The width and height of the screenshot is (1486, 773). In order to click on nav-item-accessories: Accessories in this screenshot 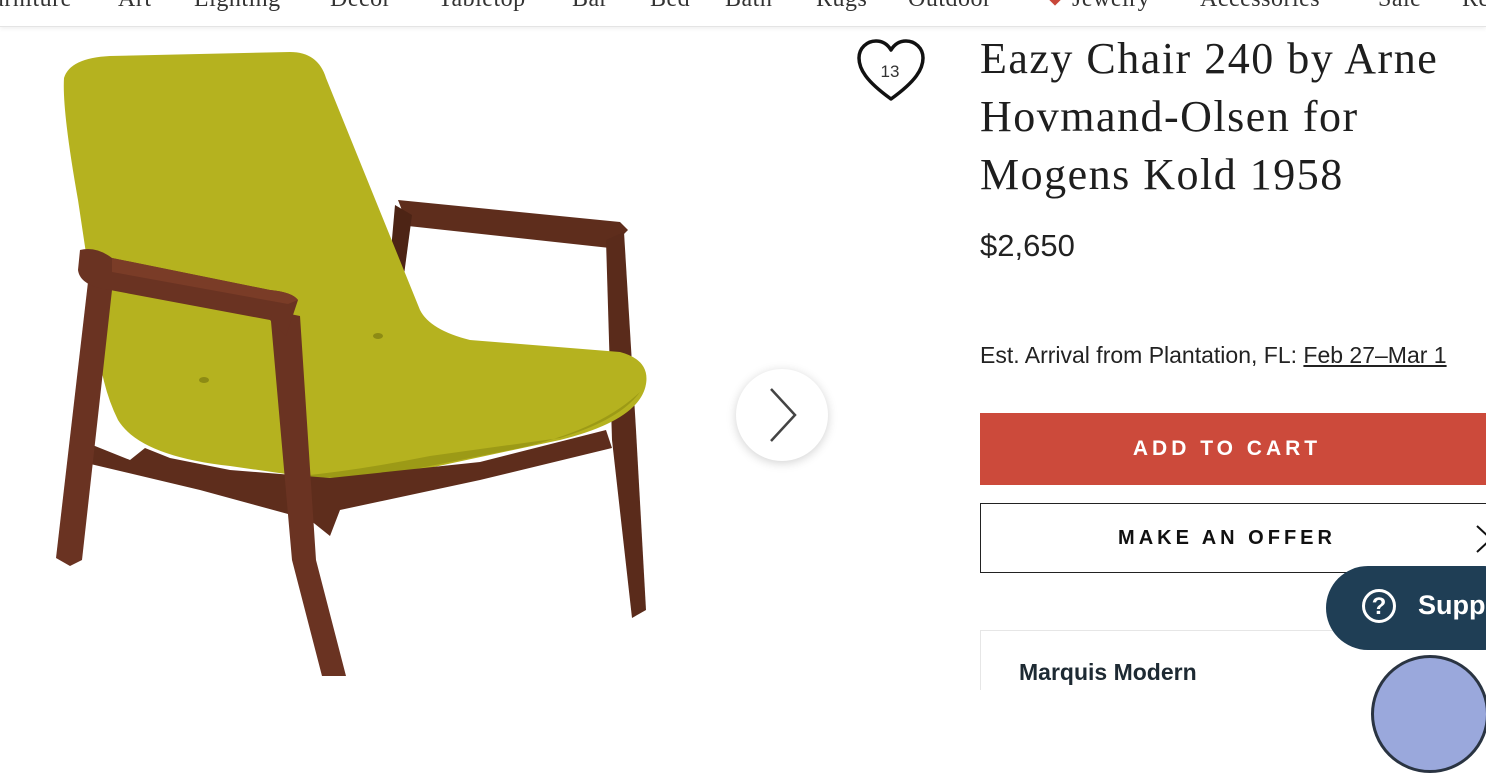, I will do `click(1260, 6)`.